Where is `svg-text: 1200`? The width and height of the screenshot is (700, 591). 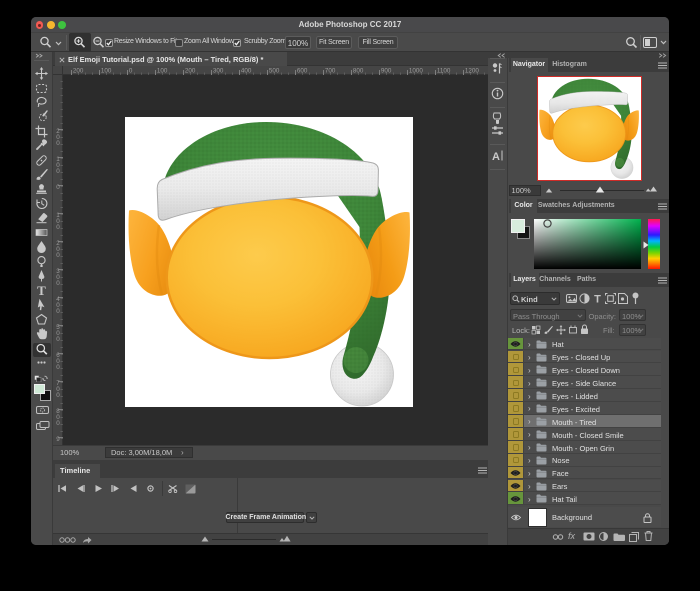 svg-text: 1200 is located at coordinates (471, 71).